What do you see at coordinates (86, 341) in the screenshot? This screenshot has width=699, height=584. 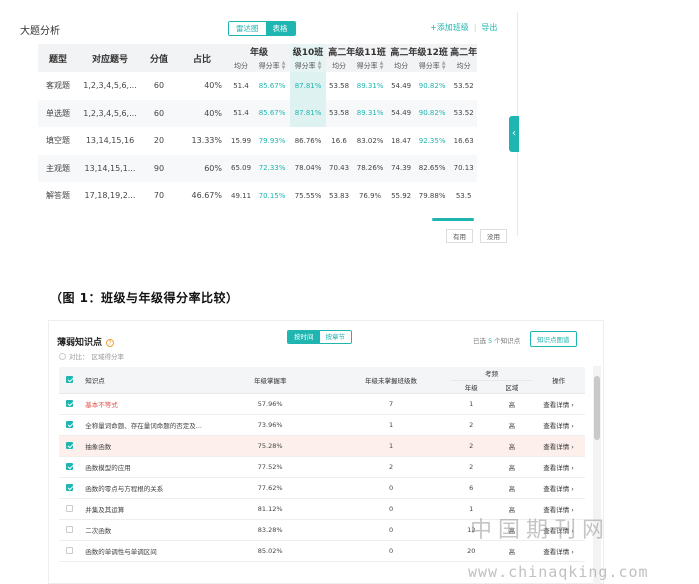 I see `panel-title: 薄弱知识点?` at bounding box center [86, 341].